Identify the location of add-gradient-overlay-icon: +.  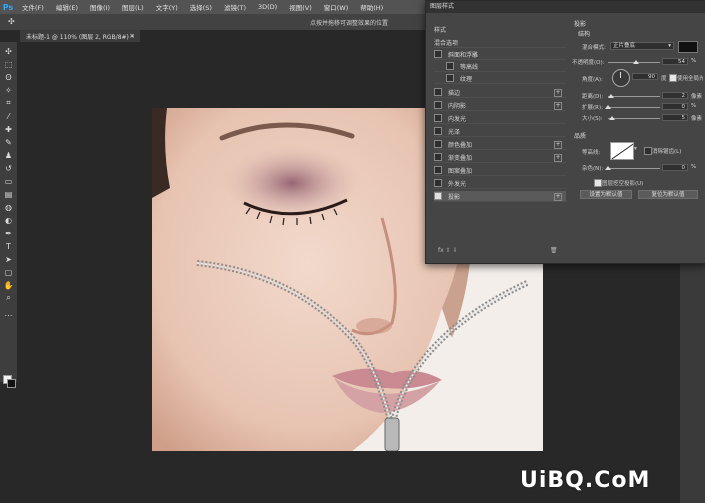
(558, 158).